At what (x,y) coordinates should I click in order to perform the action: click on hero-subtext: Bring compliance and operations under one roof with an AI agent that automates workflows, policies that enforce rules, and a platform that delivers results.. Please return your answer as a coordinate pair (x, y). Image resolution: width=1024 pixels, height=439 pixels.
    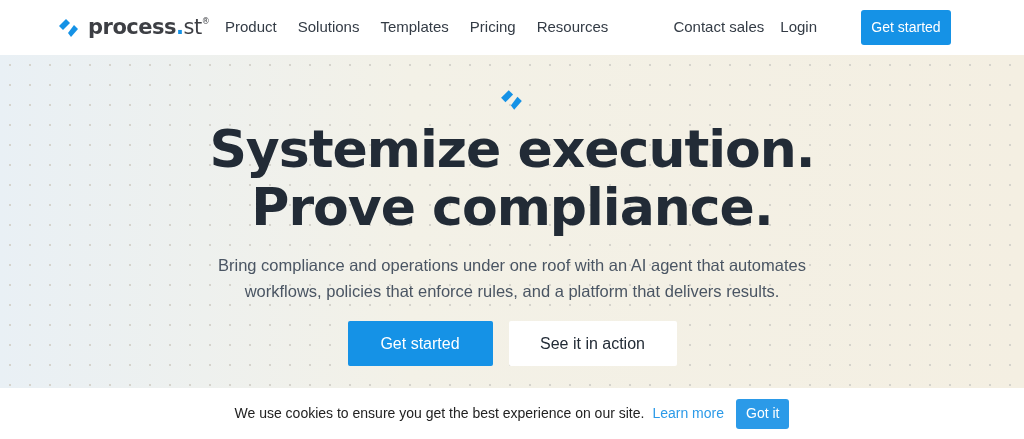
    Looking at the image, I should click on (512, 278).